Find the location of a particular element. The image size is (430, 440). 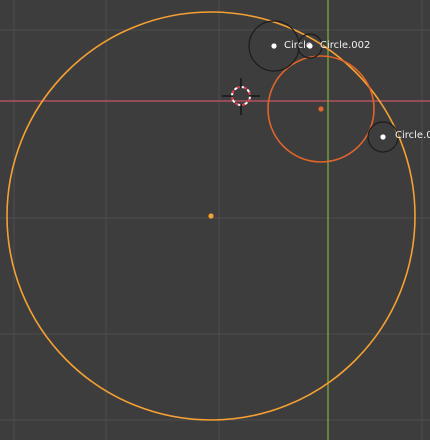

object-label-circle-0: Circle.0 is located at coordinates (412, 135).